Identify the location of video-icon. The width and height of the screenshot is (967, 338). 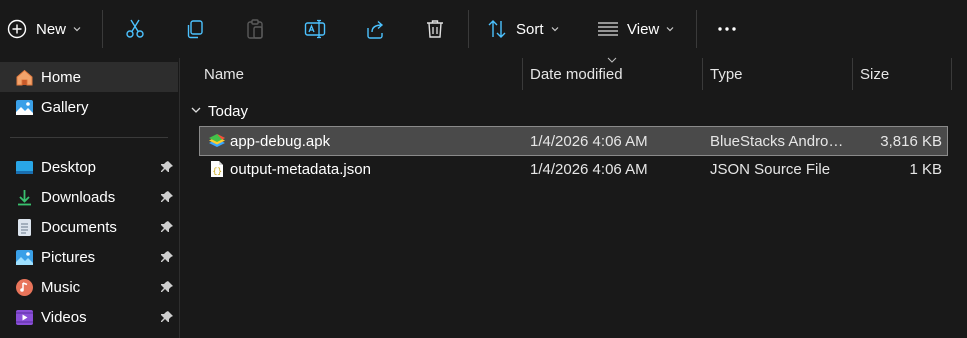
(24, 317).